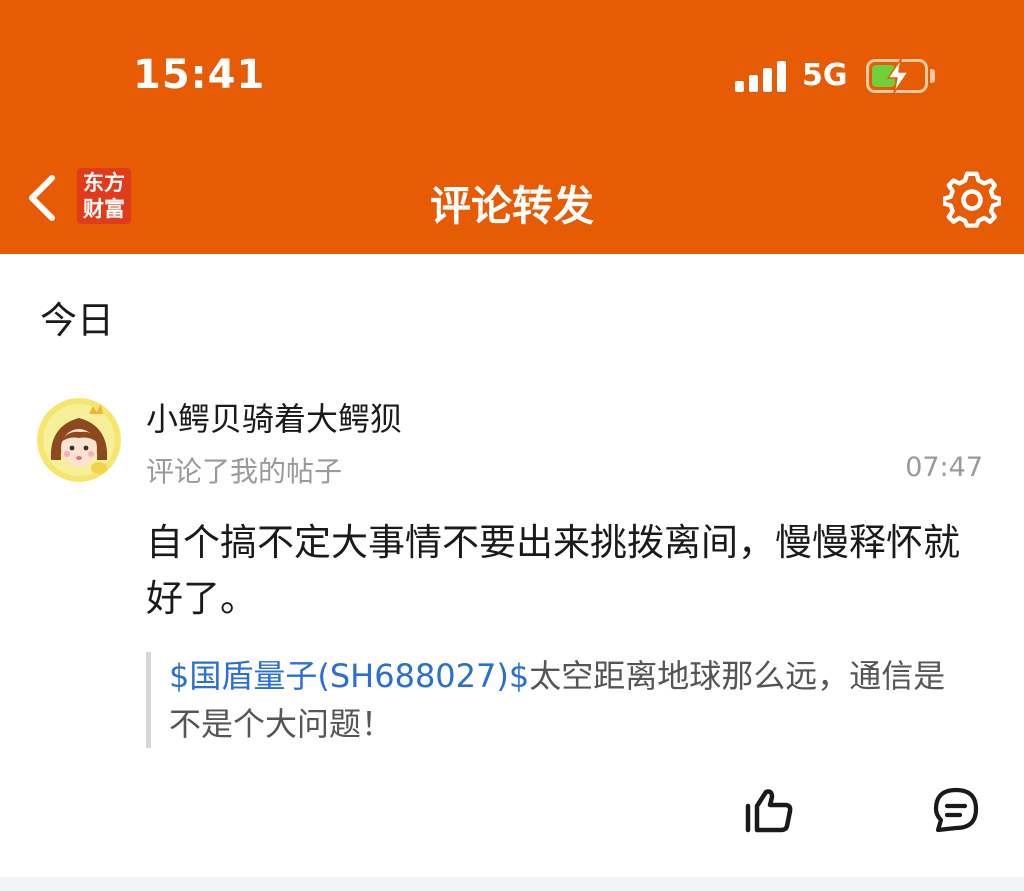  What do you see at coordinates (956, 810) in the screenshot?
I see `reply-icon` at bounding box center [956, 810].